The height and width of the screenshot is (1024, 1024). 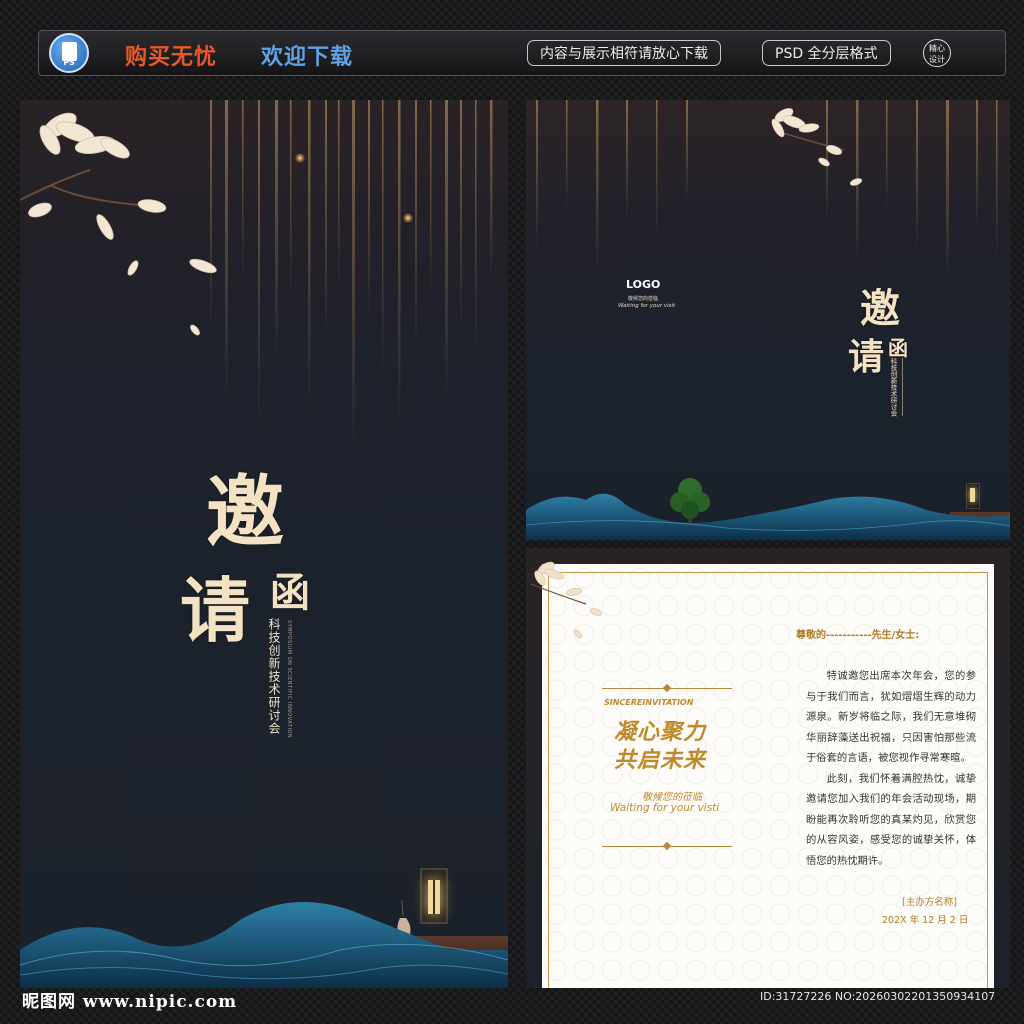 I want to click on logo-en: Waiting for your visit, so click(x=647, y=306).